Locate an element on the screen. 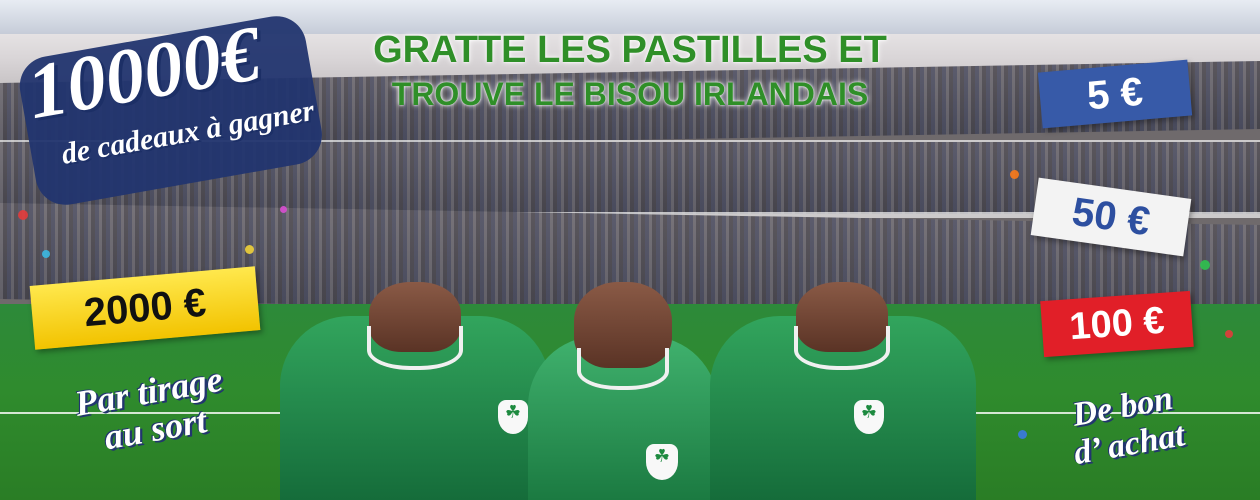 This screenshot has height=500, width=1260. headline-line-1: GRATTE LES PASTILLES ET is located at coordinates (630, 50).